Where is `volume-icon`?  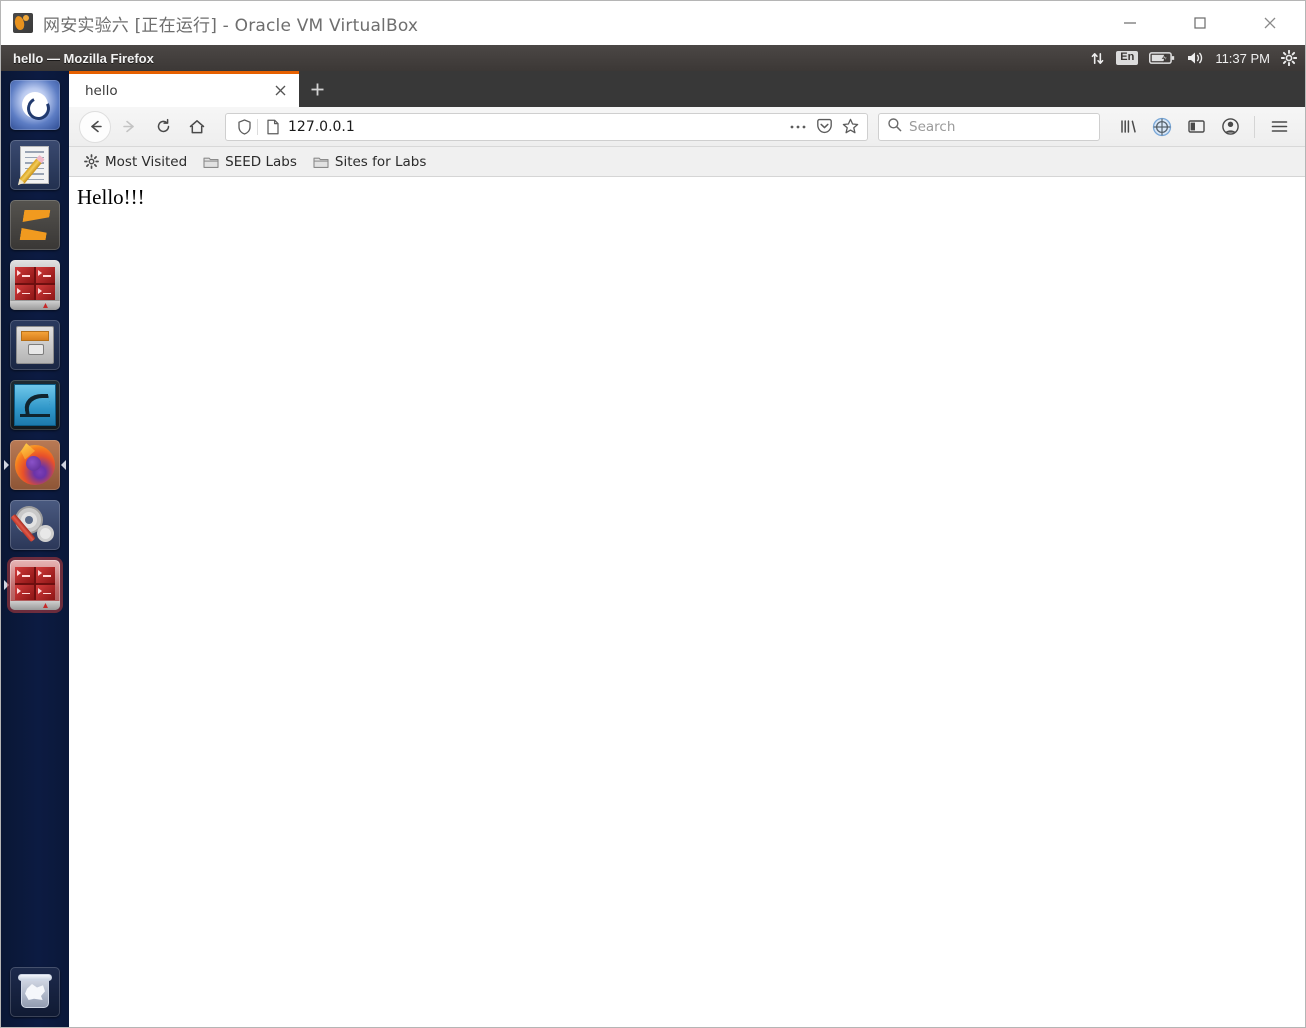
volume-icon is located at coordinates (1195, 58).